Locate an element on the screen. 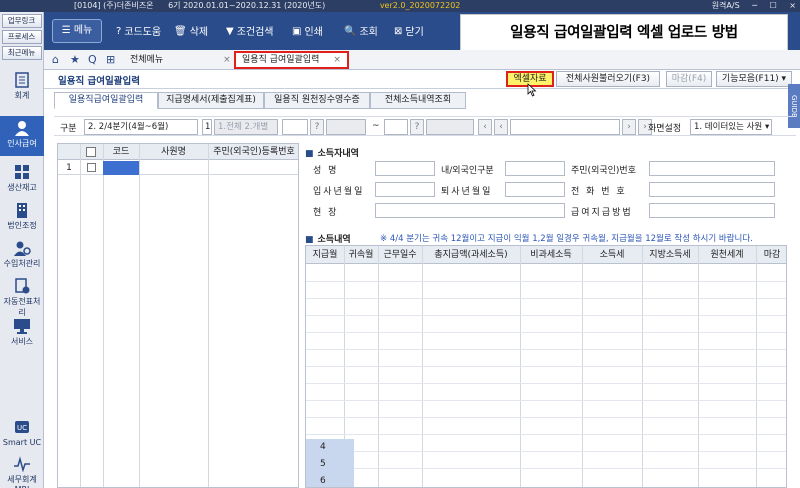  code-column-header: 코드 is located at coordinates (121, 152).